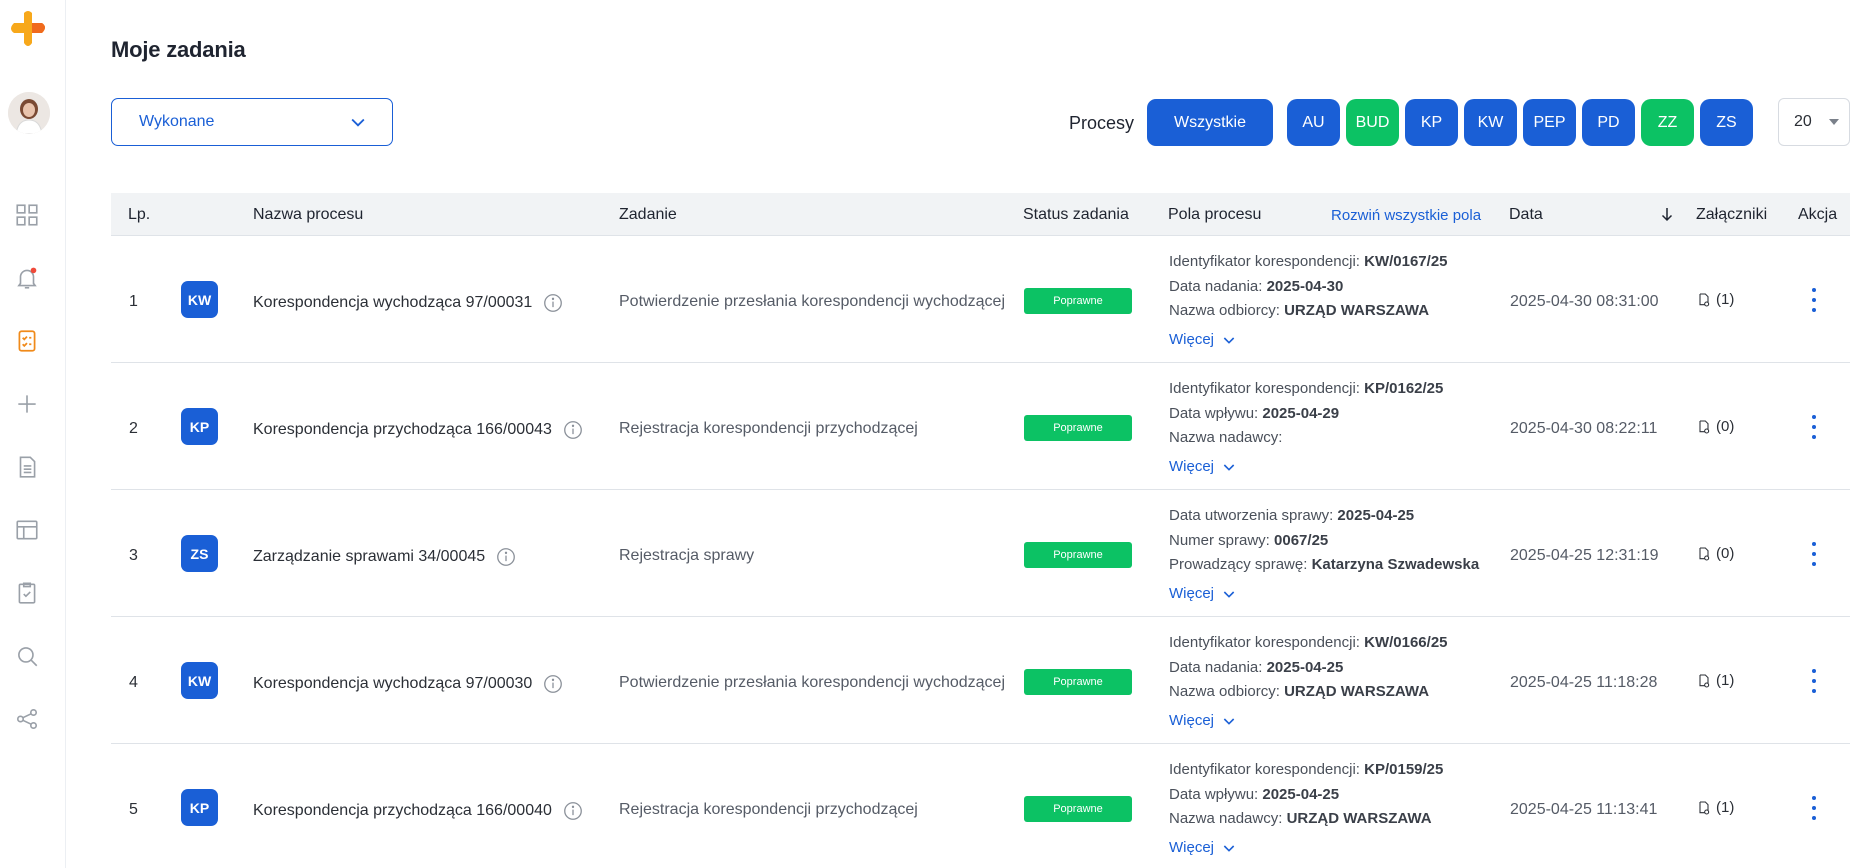 This screenshot has width=1870, height=868. Describe the element at coordinates (1814, 122) in the screenshot. I see `page-size-select: 20` at that location.